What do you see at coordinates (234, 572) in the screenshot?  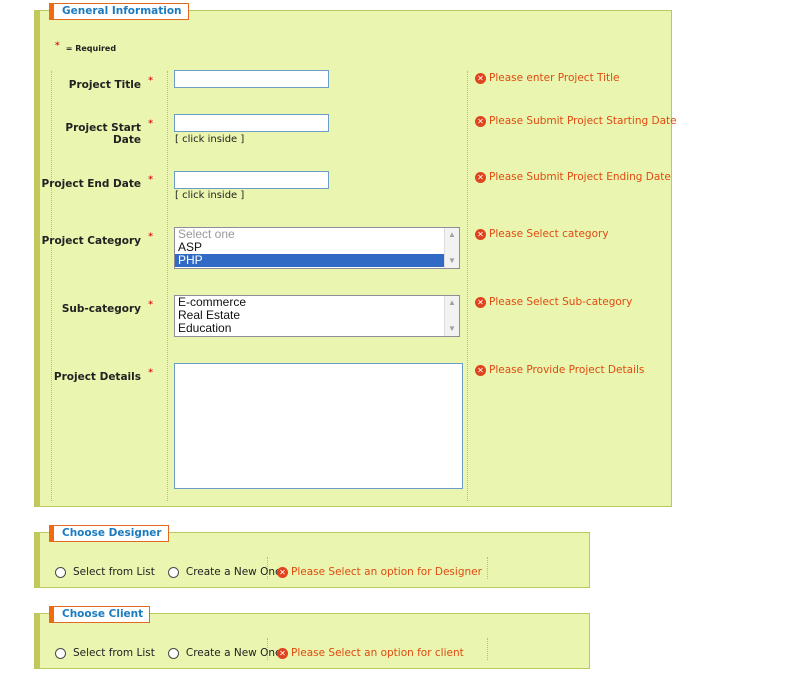 I see `designer-create-new-label: Create a New One` at bounding box center [234, 572].